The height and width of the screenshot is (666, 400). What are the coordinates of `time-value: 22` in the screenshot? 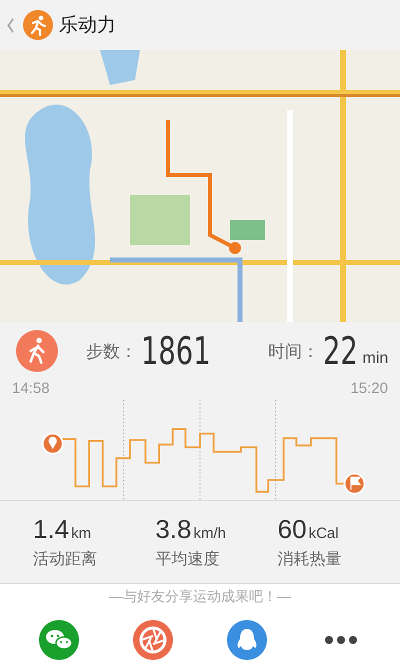 It's located at (340, 351).